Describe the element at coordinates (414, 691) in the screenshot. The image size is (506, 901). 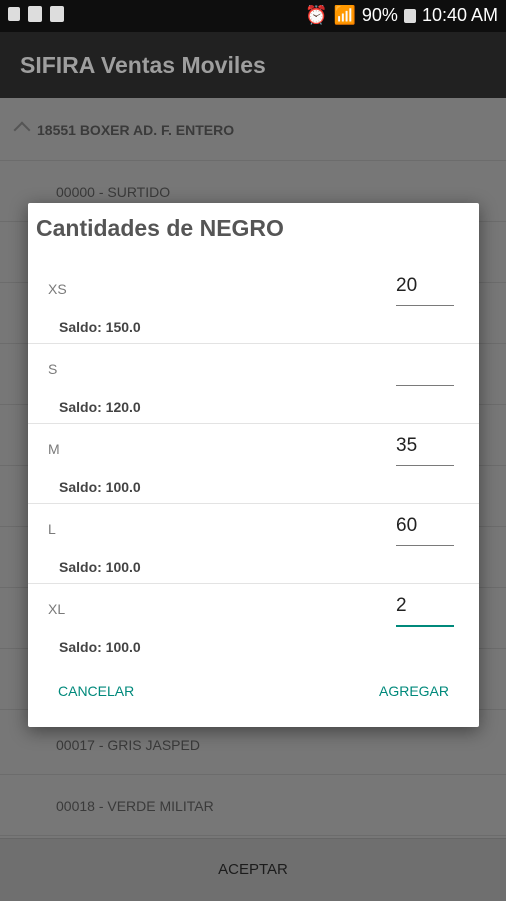
I see `add-button: AGREGAR` at that location.